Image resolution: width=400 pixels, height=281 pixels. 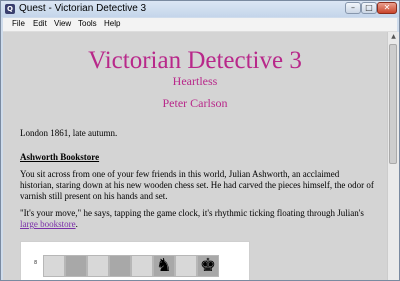 I want to click on maximize-button: □, so click(x=369, y=8).